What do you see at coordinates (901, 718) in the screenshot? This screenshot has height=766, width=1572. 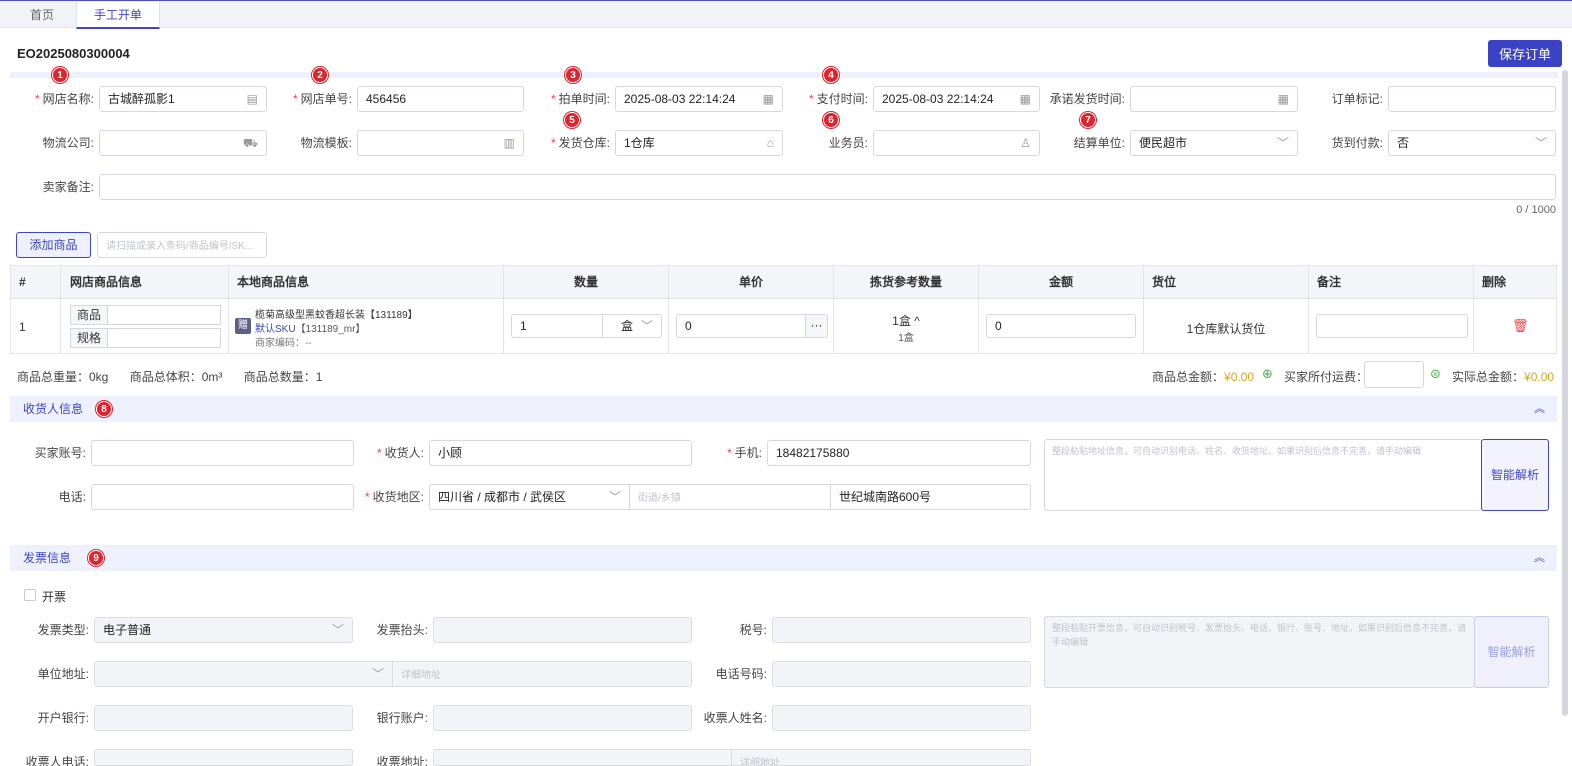 I see `recipient-name-input` at bounding box center [901, 718].